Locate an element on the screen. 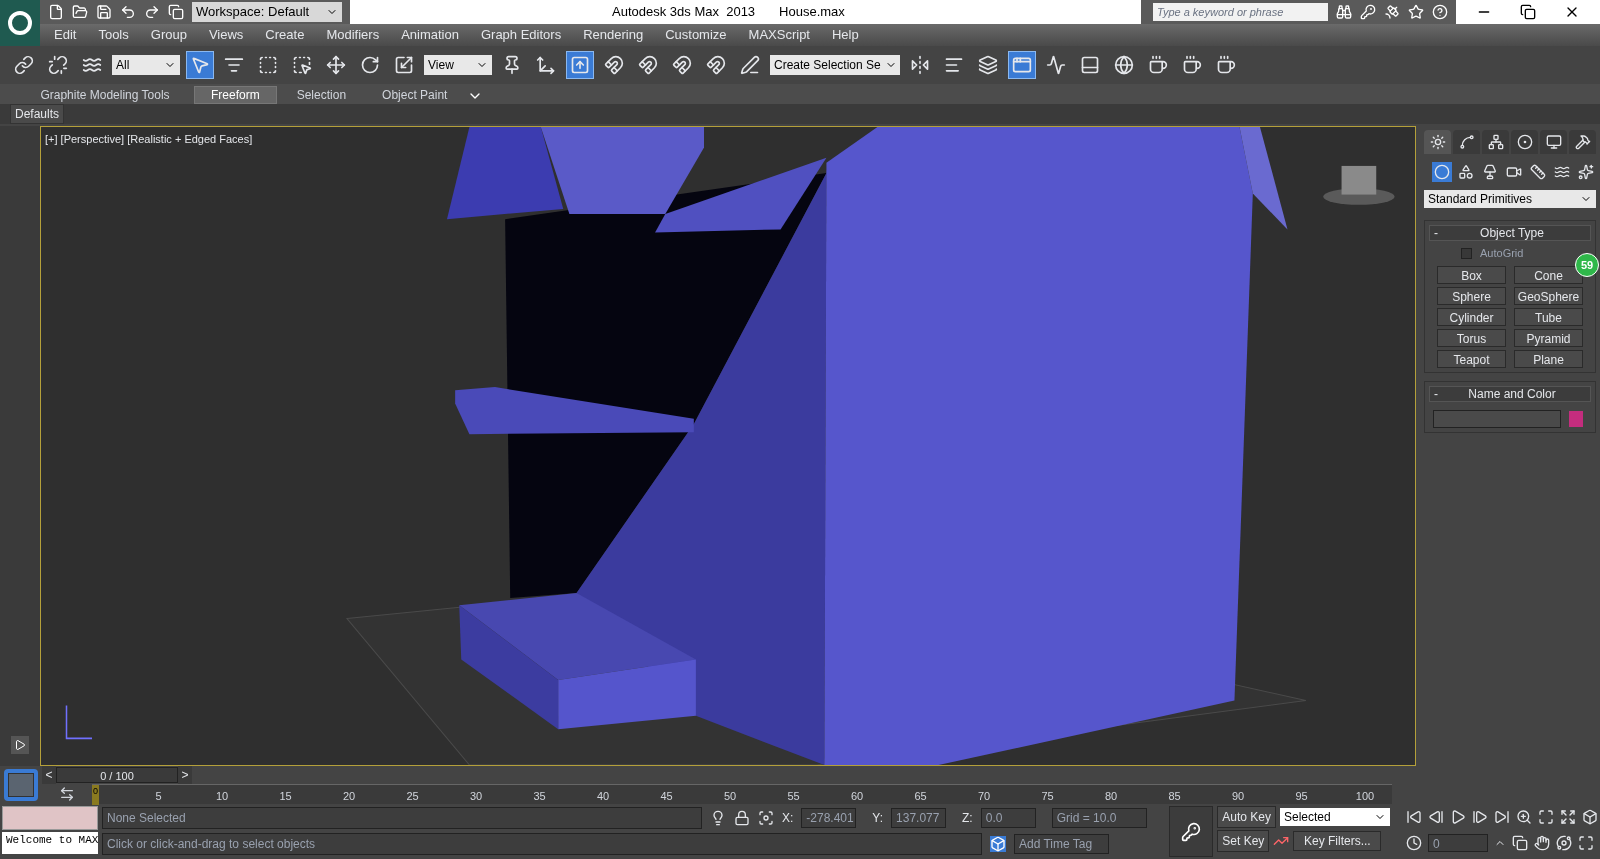  toolbar-dropdown: View is located at coordinates (458, 65).